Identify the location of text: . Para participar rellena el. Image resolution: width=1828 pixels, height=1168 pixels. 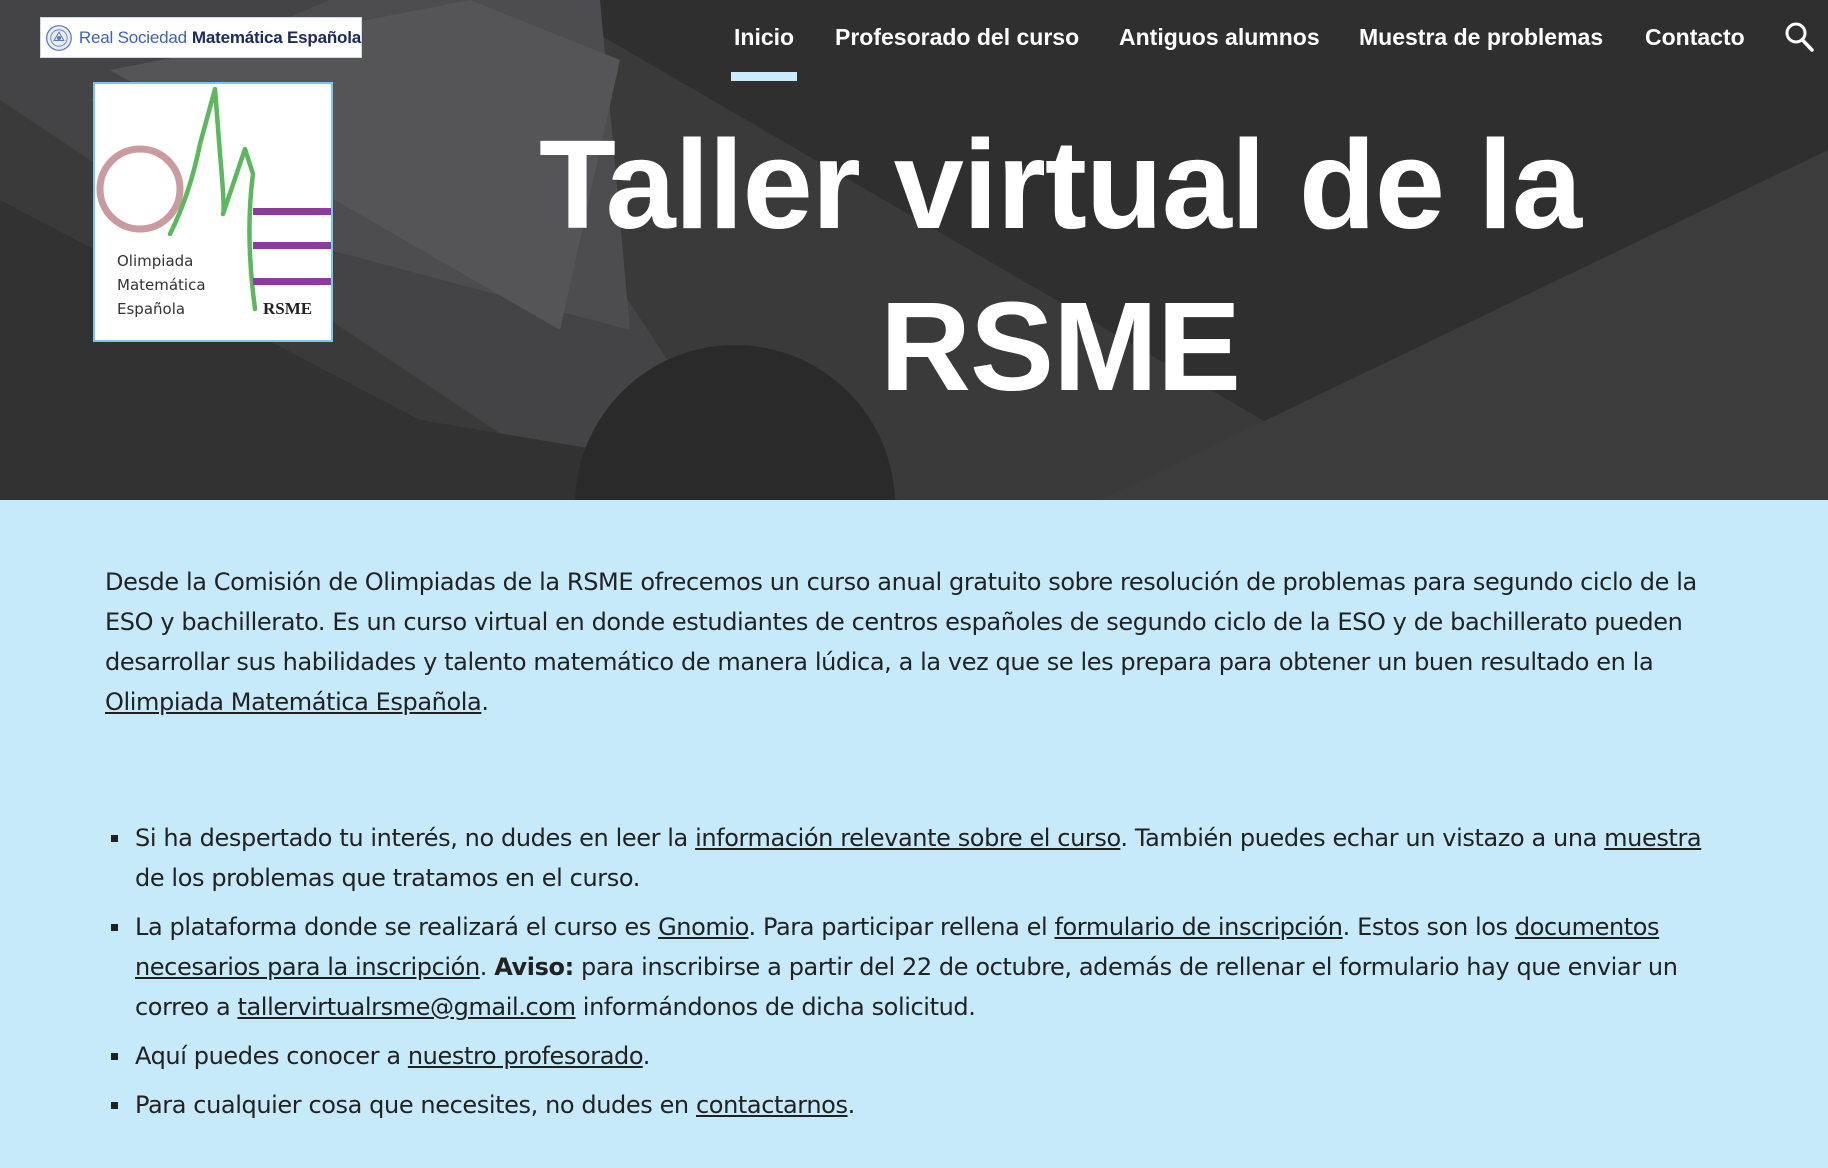
(901, 927).